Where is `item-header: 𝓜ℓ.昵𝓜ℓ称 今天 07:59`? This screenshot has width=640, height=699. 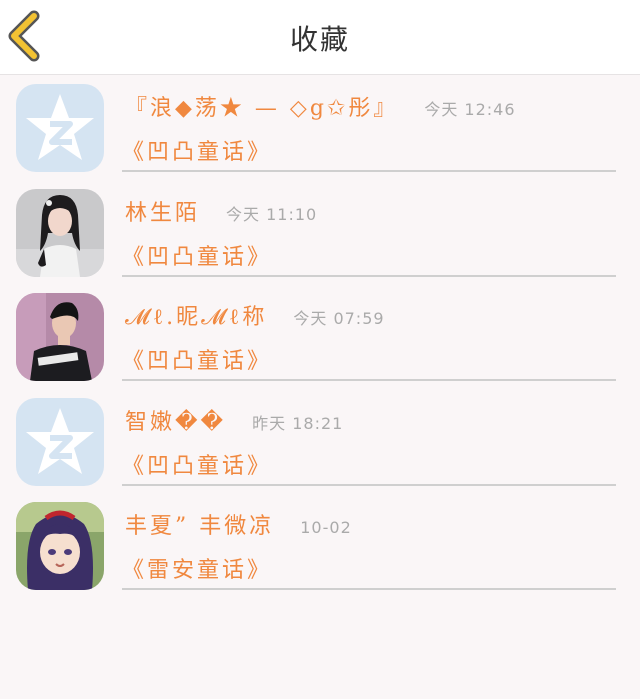 item-header: 𝓜ℓ.昵𝓜ℓ称 今天 07:59 is located at coordinates (255, 315).